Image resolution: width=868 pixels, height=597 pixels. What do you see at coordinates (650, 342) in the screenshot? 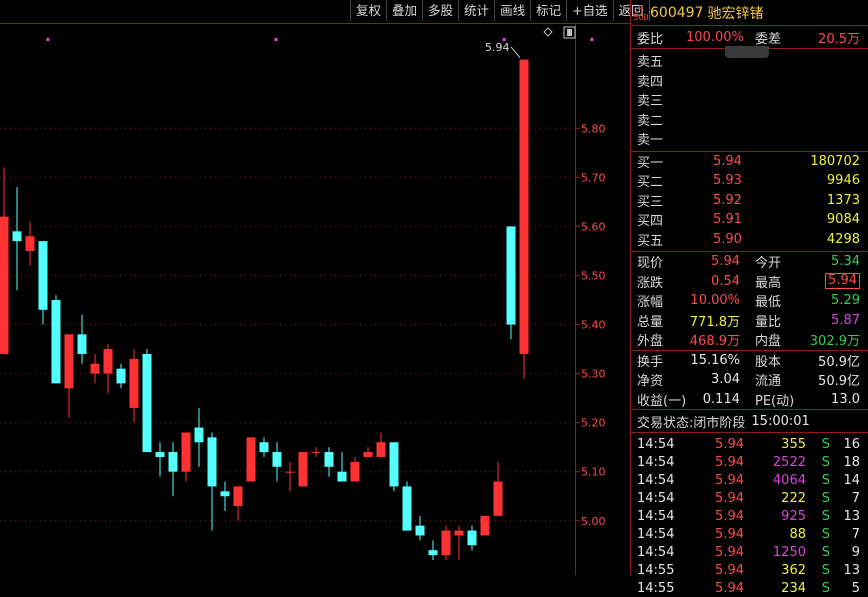
I see `quote-label: 外盘` at bounding box center [650, 342].